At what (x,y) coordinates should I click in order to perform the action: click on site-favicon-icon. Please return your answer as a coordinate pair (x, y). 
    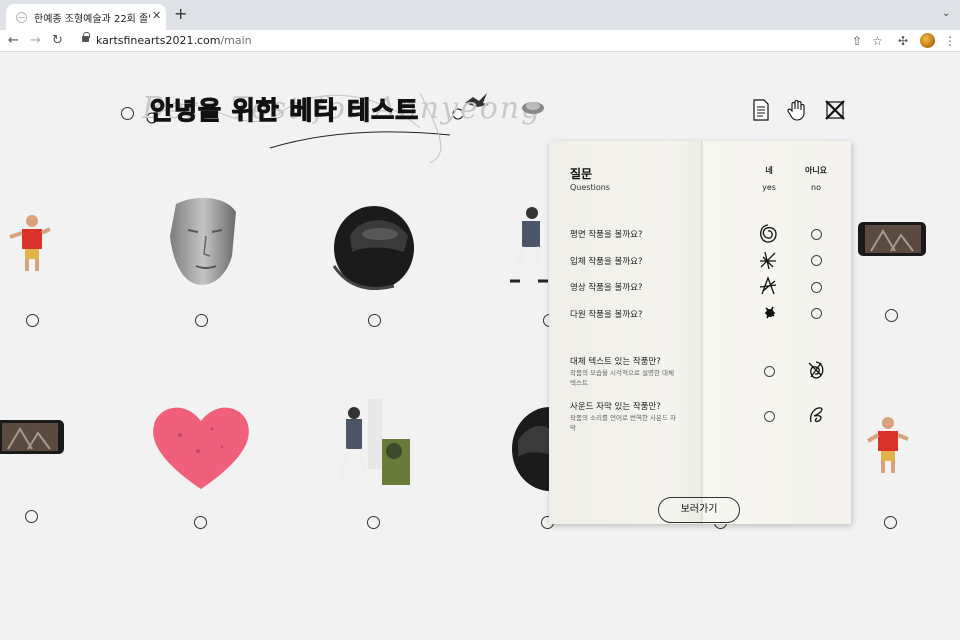
    Looking at the image, I should click on (21, 17).